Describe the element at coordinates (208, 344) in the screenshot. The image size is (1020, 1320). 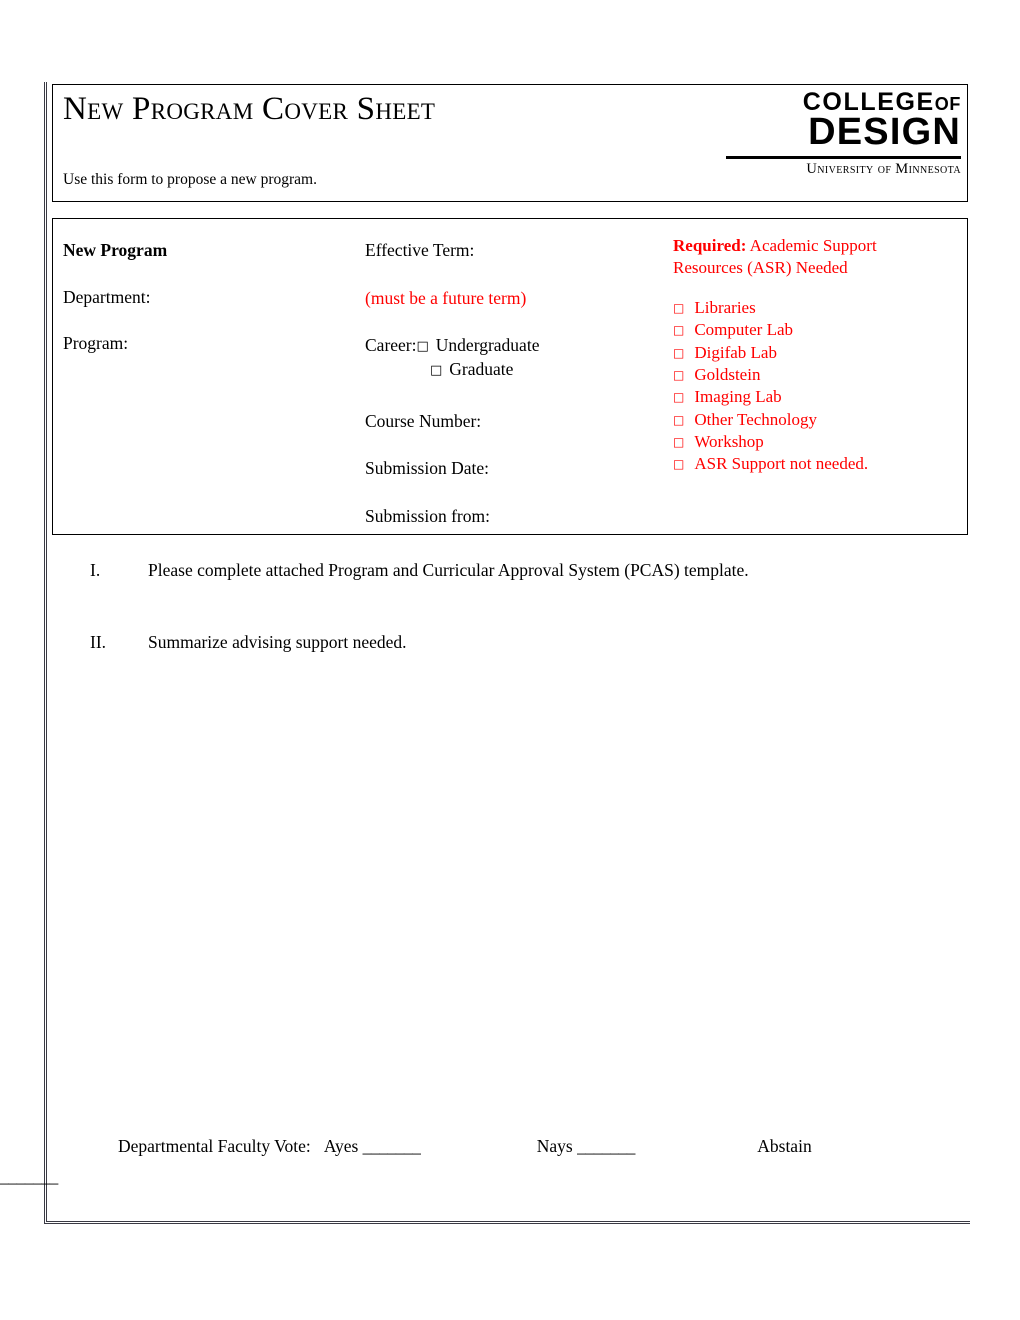
I see `program-field-label: Program:` at that location.